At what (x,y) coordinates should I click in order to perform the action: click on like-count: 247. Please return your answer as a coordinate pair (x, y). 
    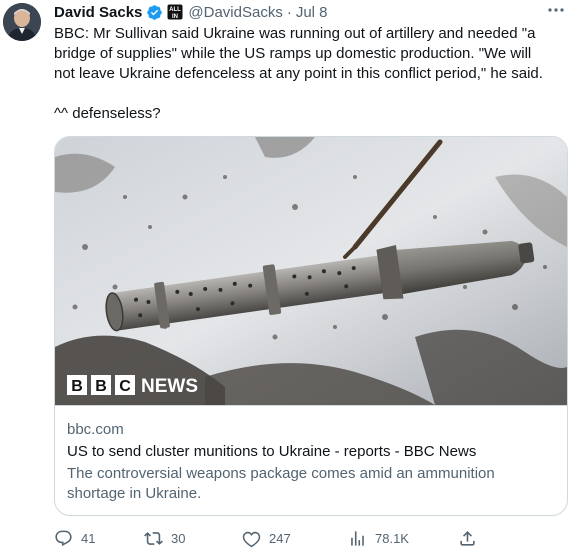
    Looking at the image, I should click on (280, 538).